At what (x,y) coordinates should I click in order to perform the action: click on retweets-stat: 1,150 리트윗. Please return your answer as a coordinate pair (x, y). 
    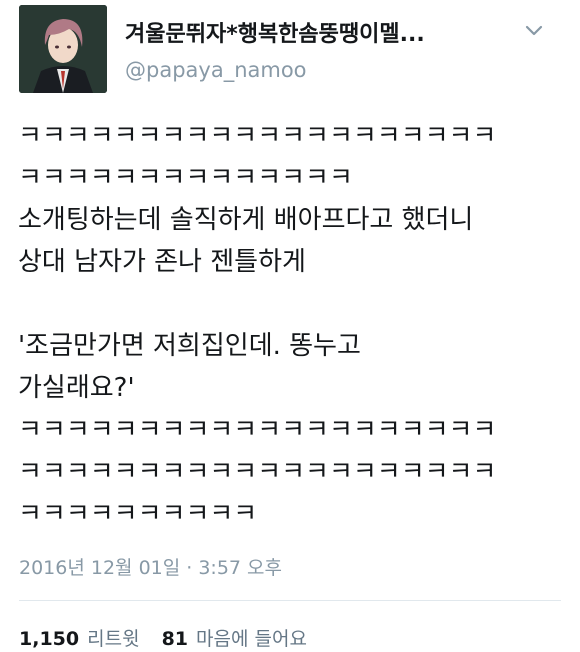
    Looking at the image, I should click on (79, 637).